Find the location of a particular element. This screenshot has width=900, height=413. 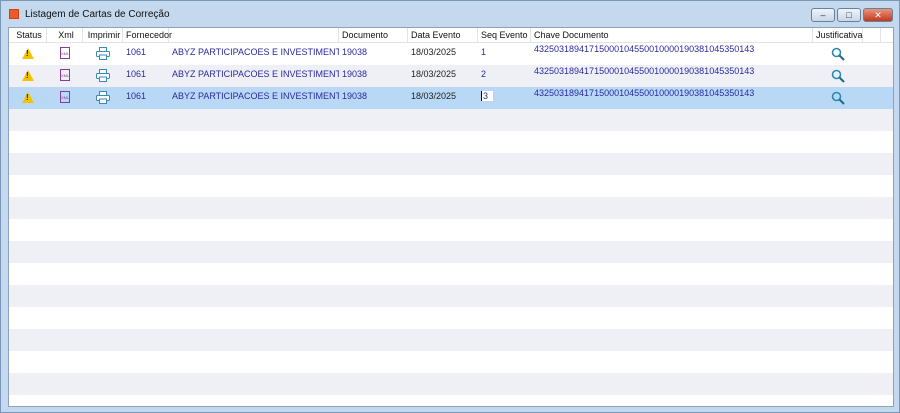

maximize-button: □ is located at coordinates (849, 15).